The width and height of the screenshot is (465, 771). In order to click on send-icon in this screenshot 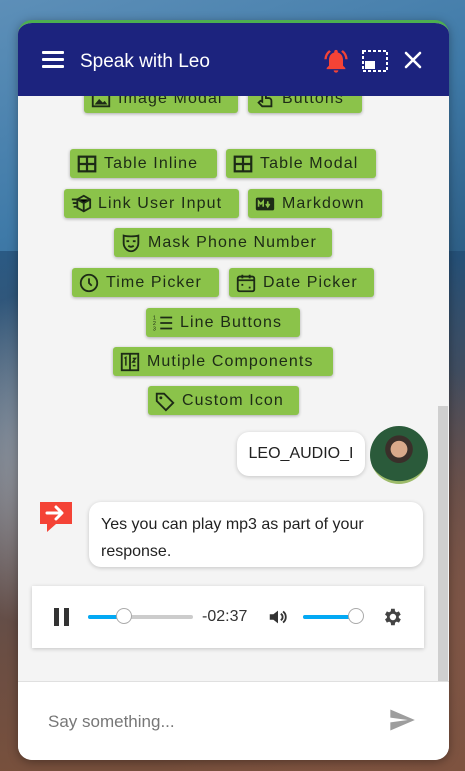, I will do `click(402, 720)`.